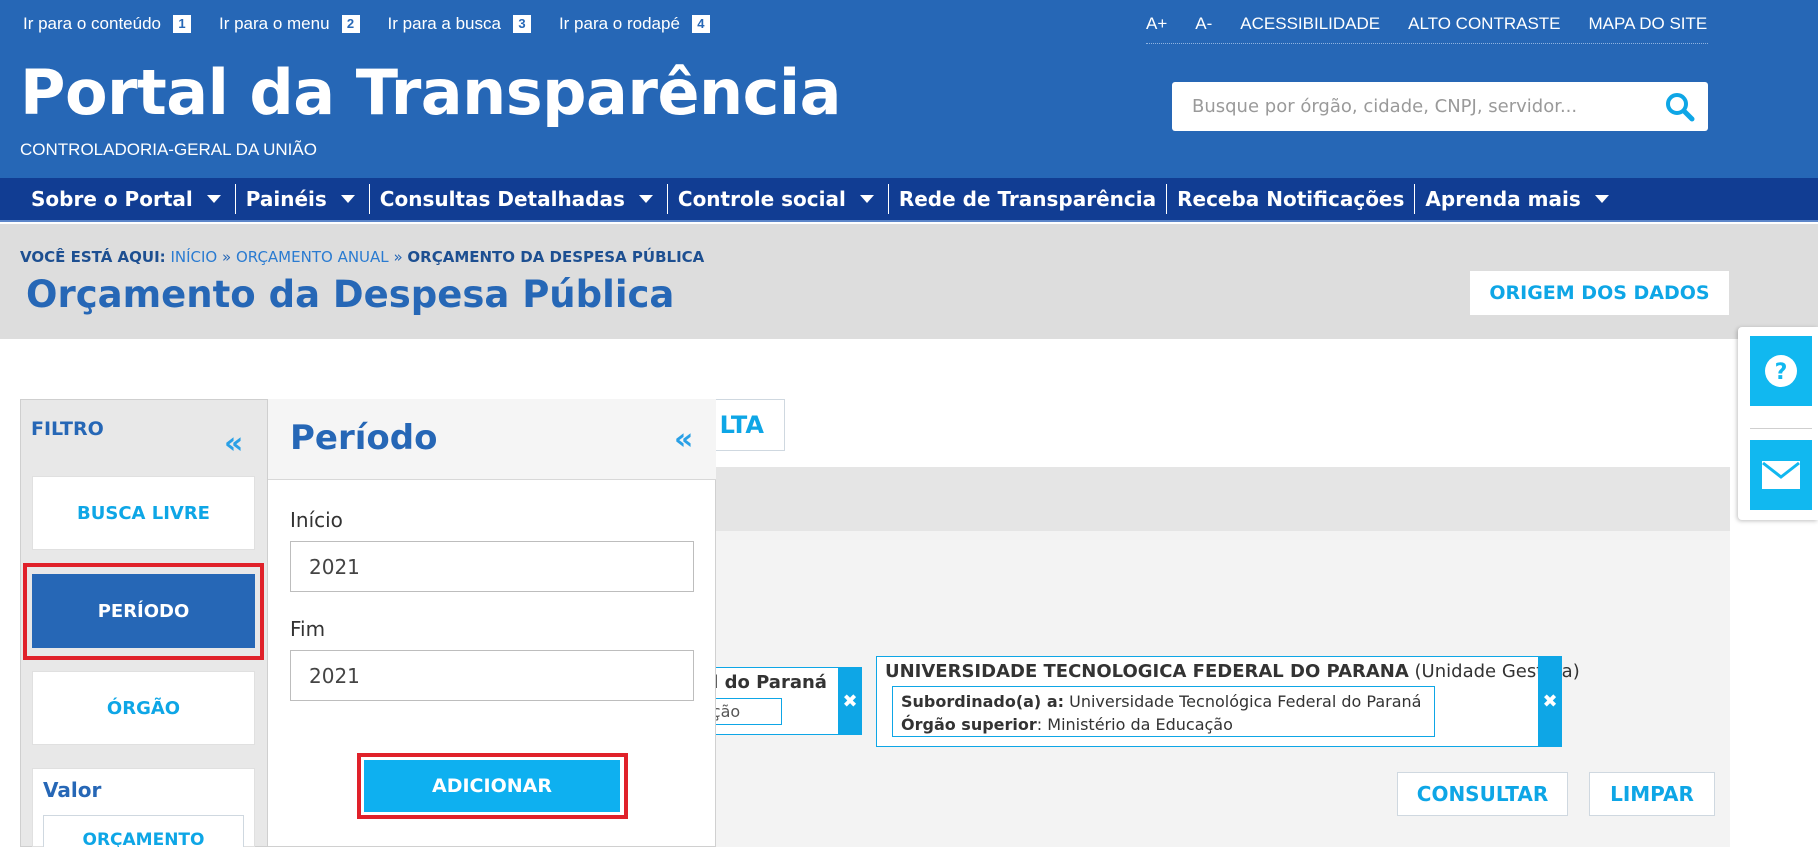 The height and width of the screenshot is (847, 1818). I want to click on breadcrumb-inicio: INÍCIO, so click(193, 257).